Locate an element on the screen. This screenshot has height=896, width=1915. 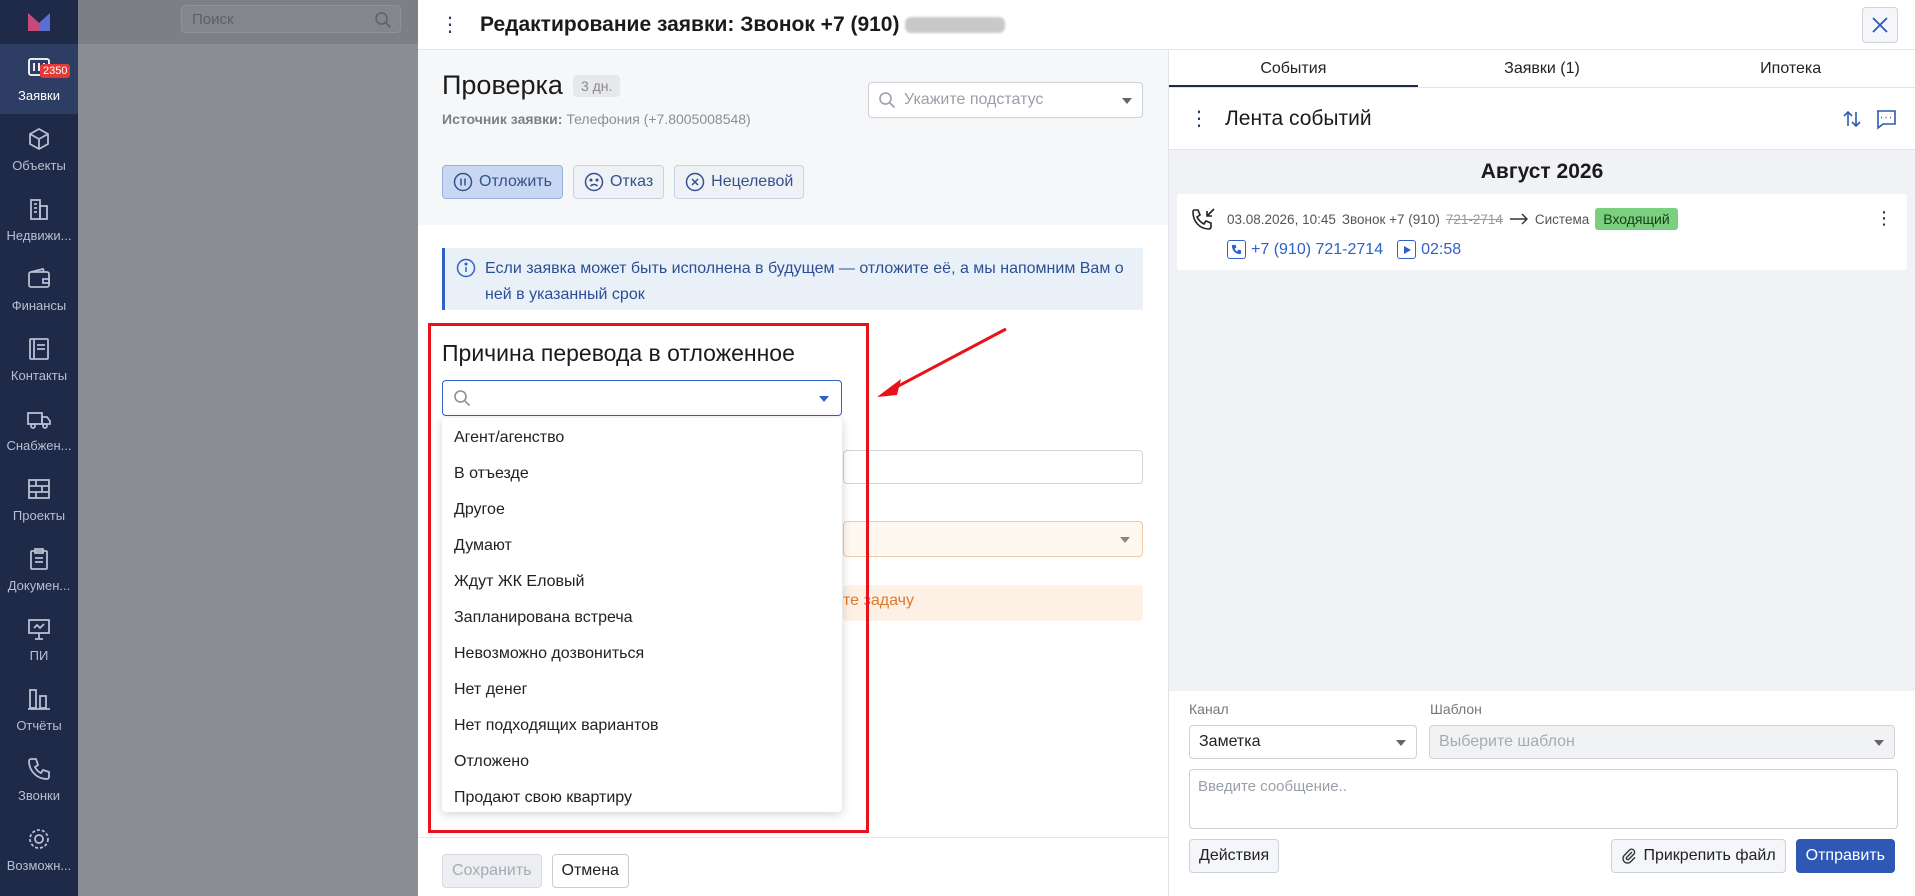
sidebar-item-label: ПИ is located at coordinates (39, 655).